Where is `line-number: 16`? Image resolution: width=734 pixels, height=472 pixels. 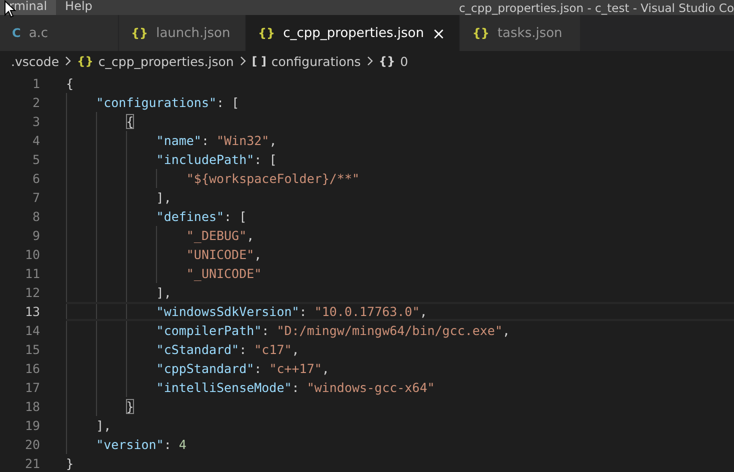
line-number: 16 is located at coordinates (32, 369).